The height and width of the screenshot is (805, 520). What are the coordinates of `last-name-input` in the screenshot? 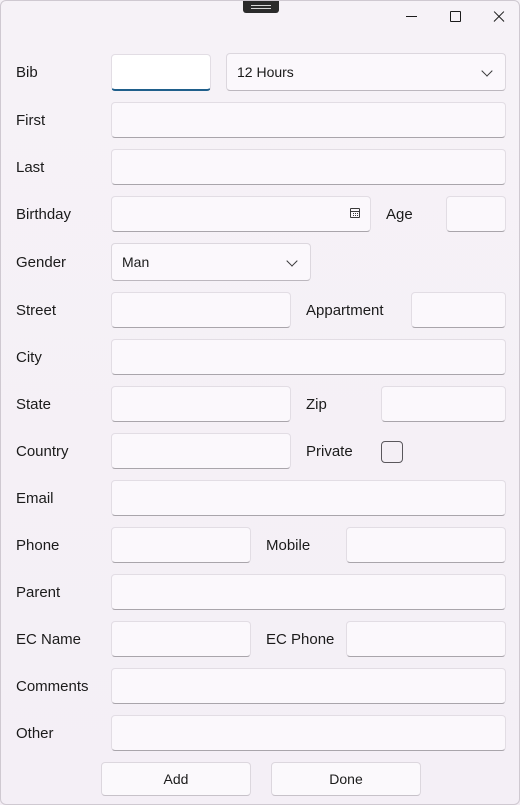 It's located at (308, 167).